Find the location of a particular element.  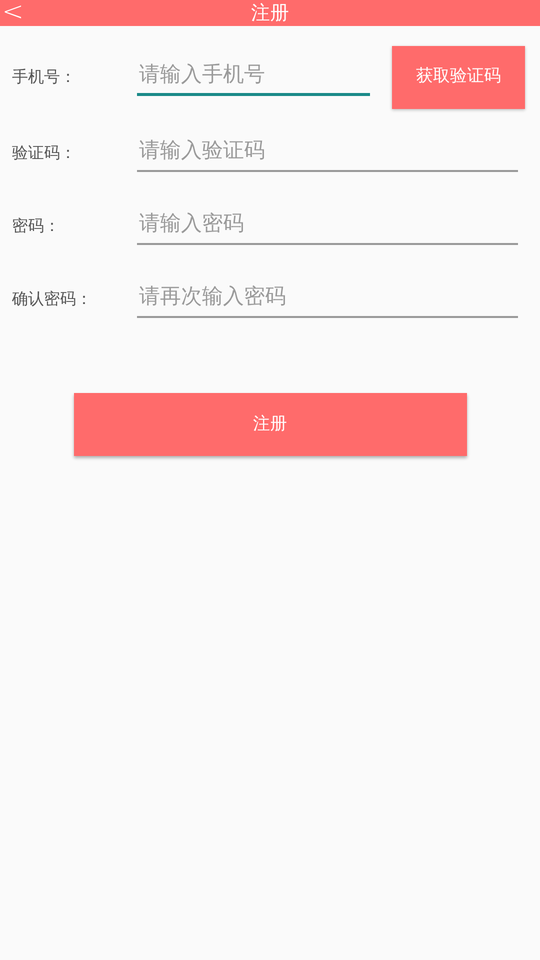

field-label: 手机号： is located at coordinates (44, 77).